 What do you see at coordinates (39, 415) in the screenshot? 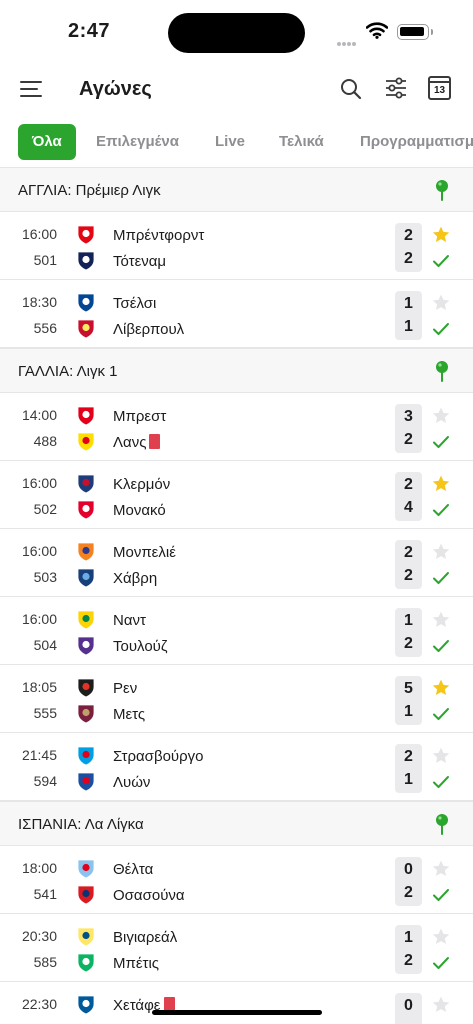
I see `match-time: 14:00` at bounding box center [39, 415].